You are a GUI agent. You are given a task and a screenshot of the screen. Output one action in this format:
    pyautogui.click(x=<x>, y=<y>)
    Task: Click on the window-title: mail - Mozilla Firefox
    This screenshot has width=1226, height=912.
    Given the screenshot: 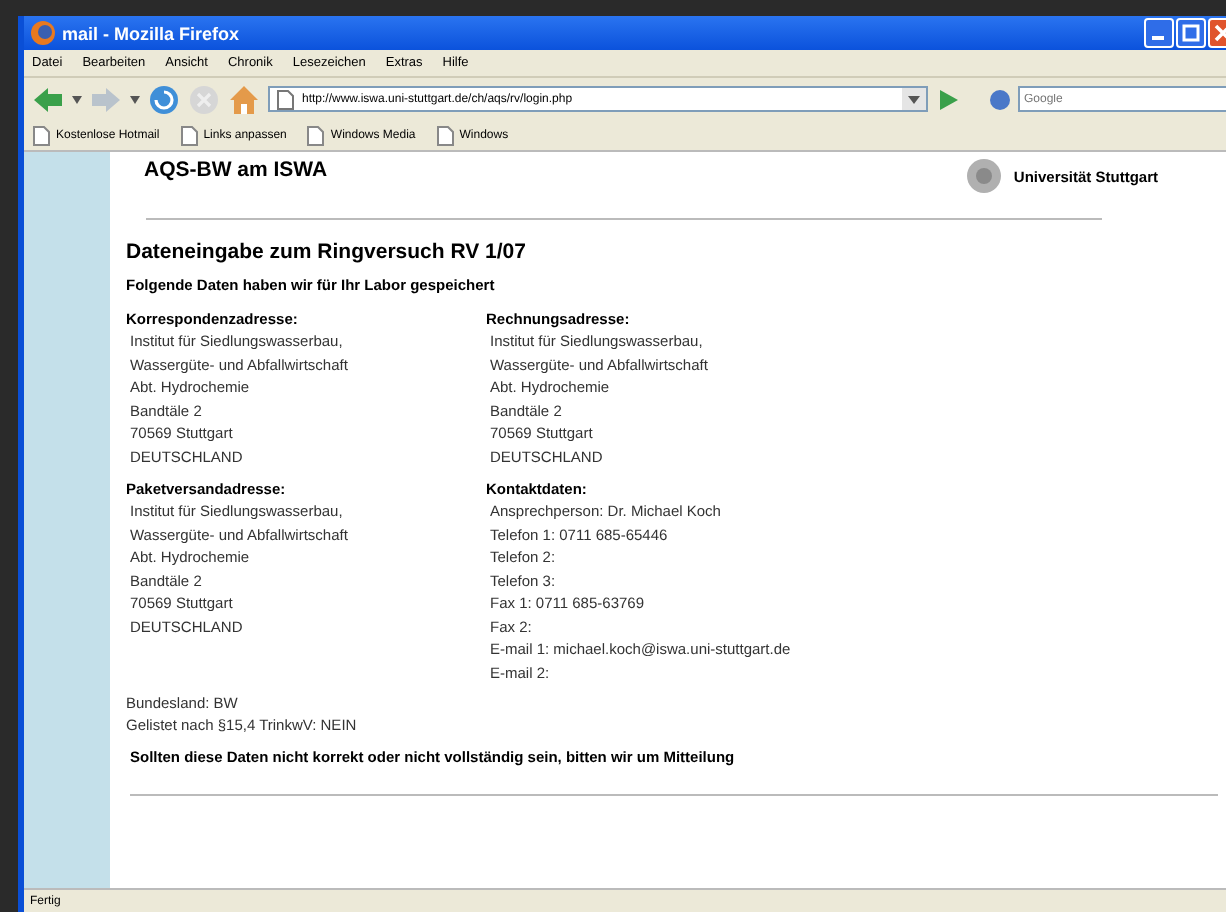 What is the action you would take?
    pyautogui.click(x=151, y=33)
    